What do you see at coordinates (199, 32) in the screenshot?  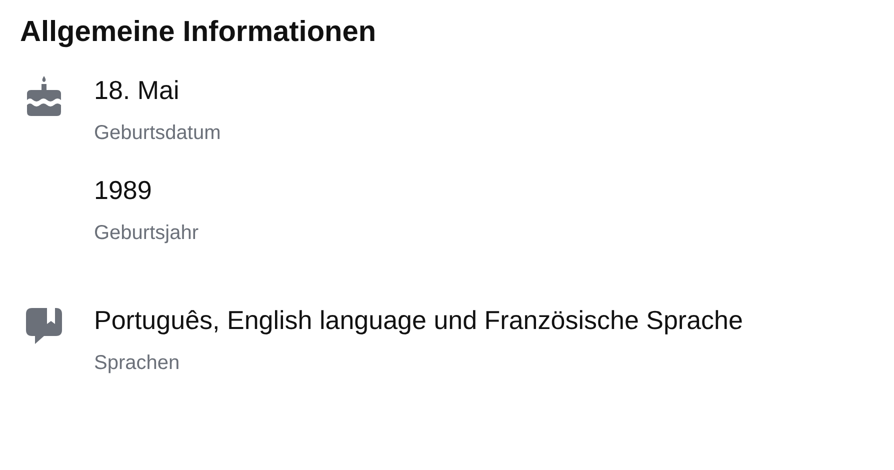 I see `section-title: Allgemeine Informationen` at bounding box center [199, 32].